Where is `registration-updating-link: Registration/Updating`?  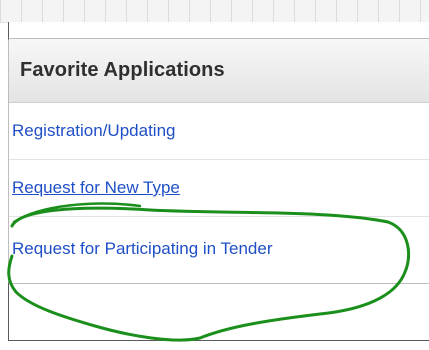 registration-updating-link: Registration/Updating is located at coordinates (93, 131).